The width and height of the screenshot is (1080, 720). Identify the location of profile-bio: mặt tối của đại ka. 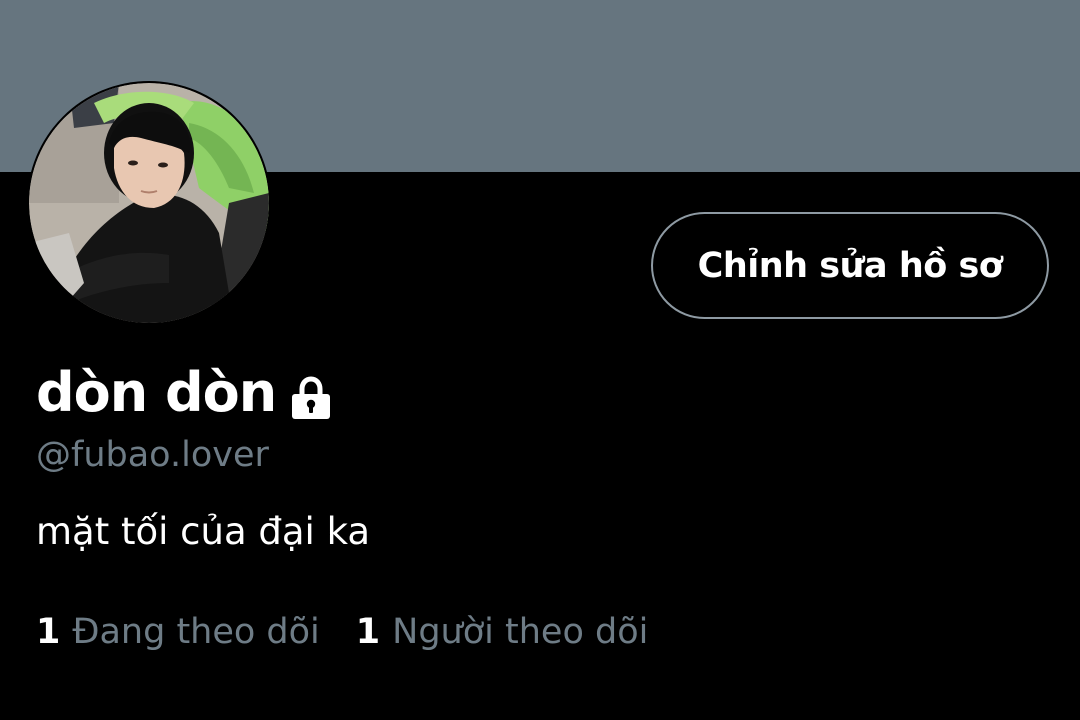
(203, 531).